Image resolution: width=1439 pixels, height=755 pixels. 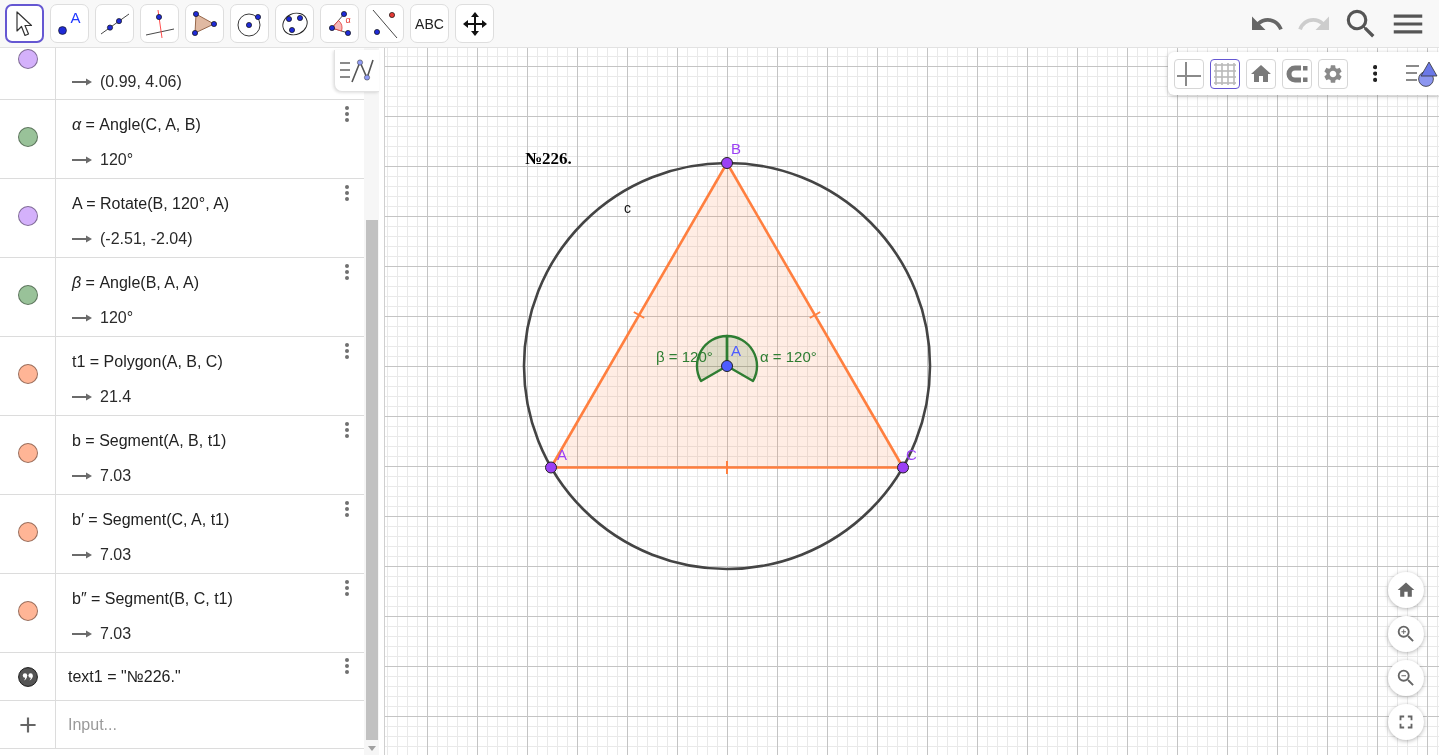 I want to click on line-points-icon, so click(x=384, y=23).